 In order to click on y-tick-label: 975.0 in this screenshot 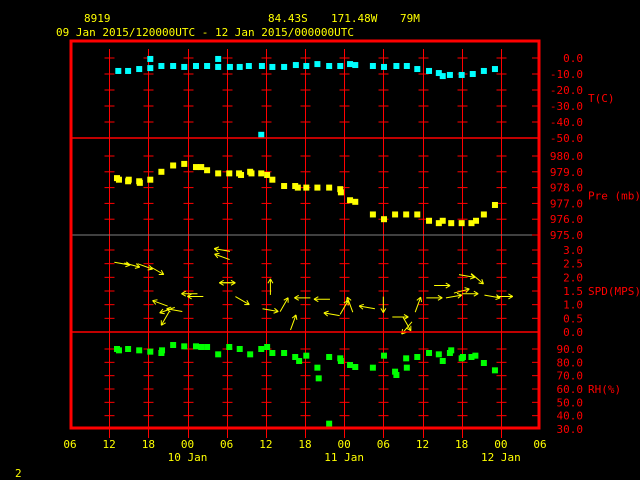, I will do `click(566, 235)`.